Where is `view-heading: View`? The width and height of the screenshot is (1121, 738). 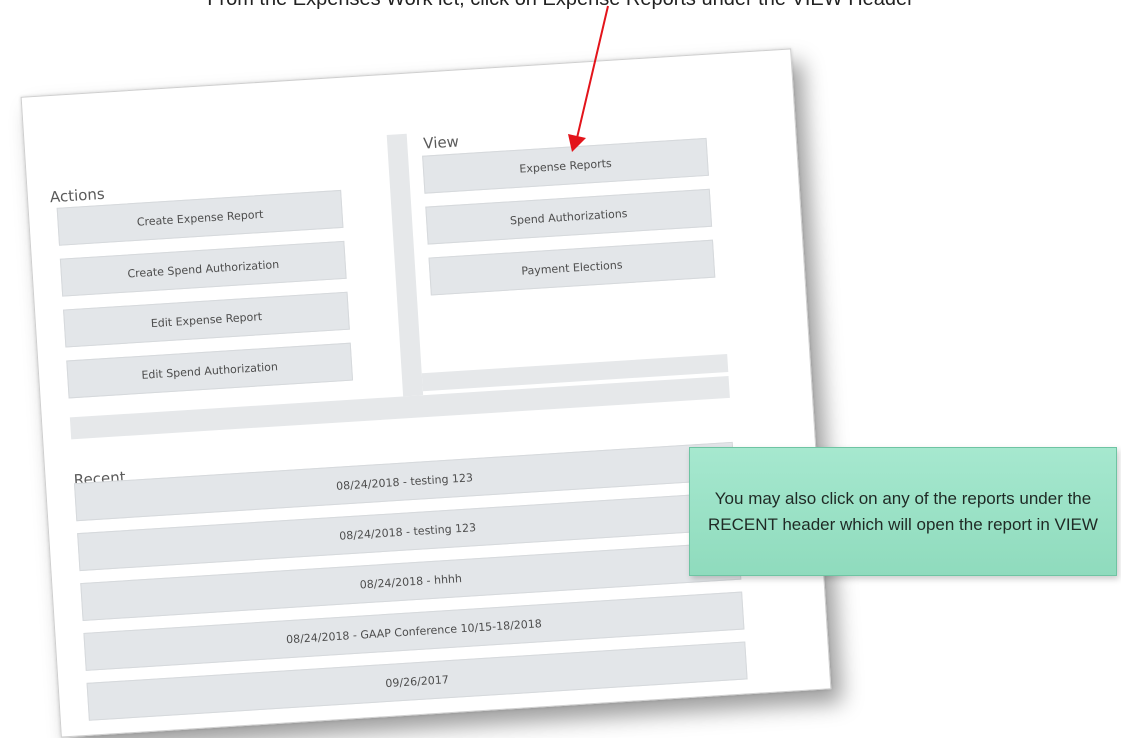
view-heading: View is located at coordinates (441, 142).